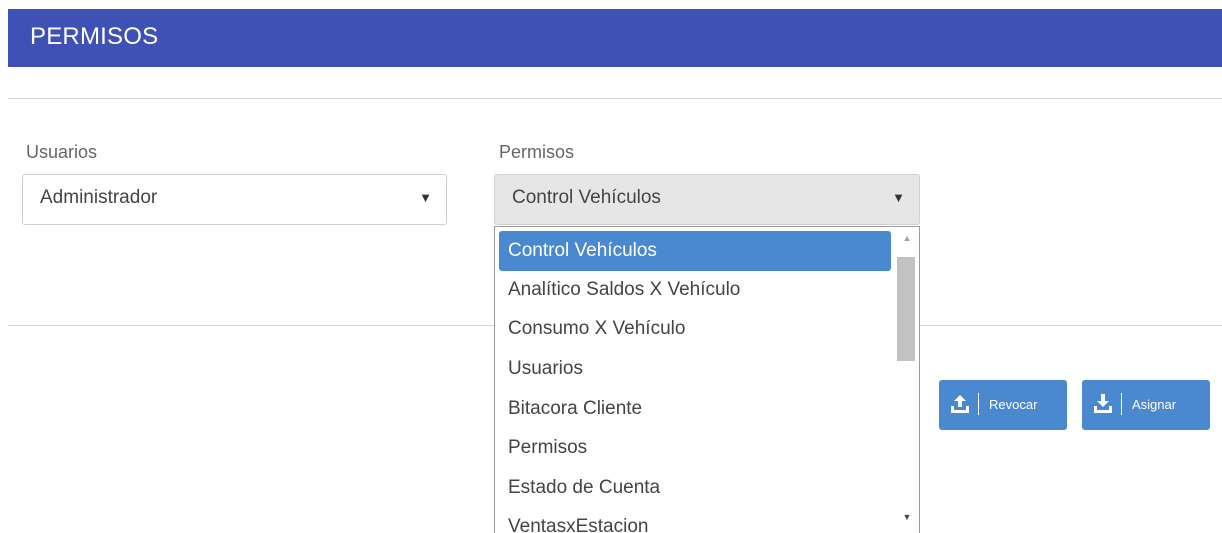  What do you see at coordinates (586, 197) in the screenshot?
I see `permisos-selected-value: Control Vehículos` at bounding box center [586, 197].